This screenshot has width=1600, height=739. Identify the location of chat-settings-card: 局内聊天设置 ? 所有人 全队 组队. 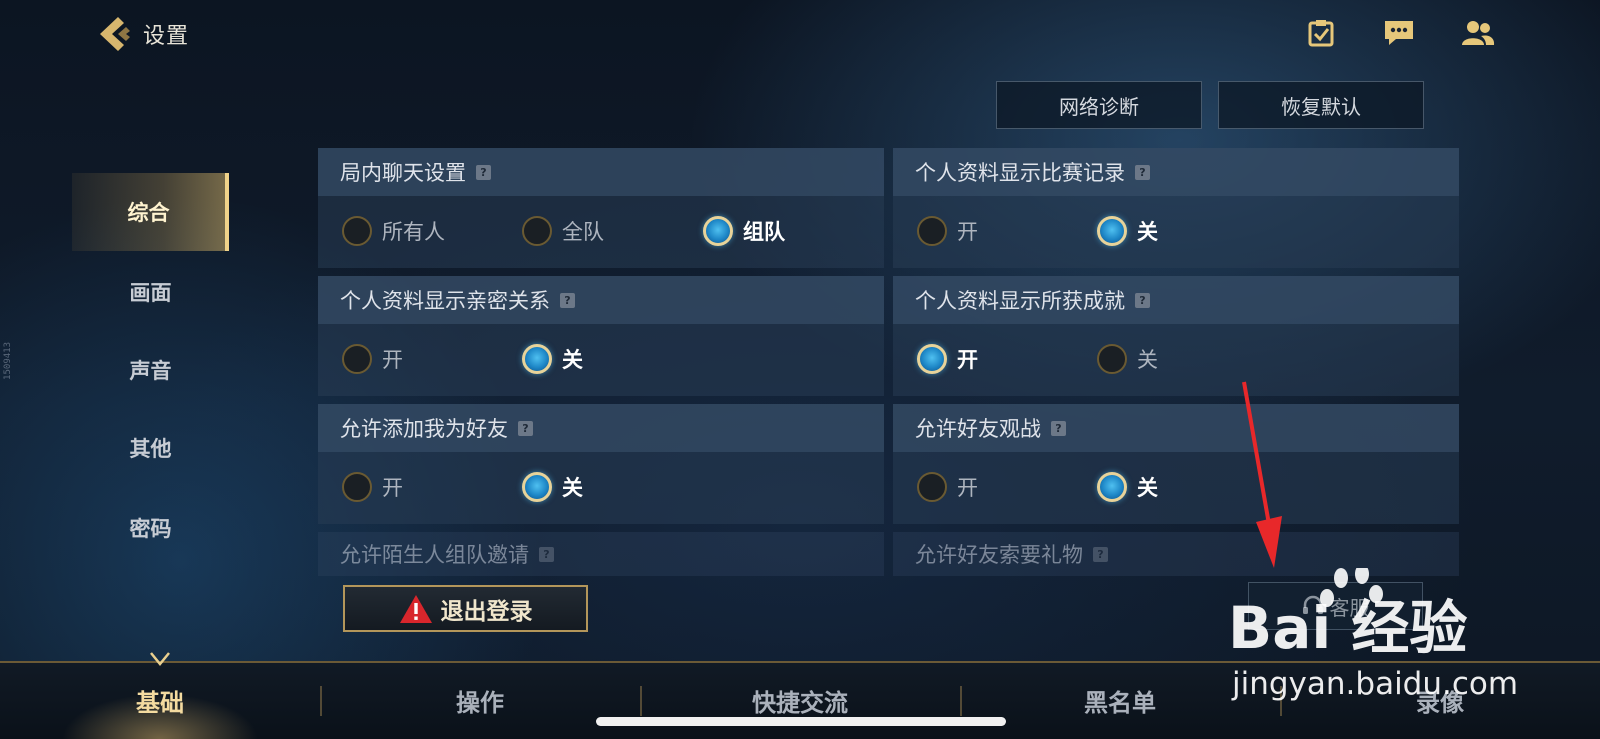
(601, 208).